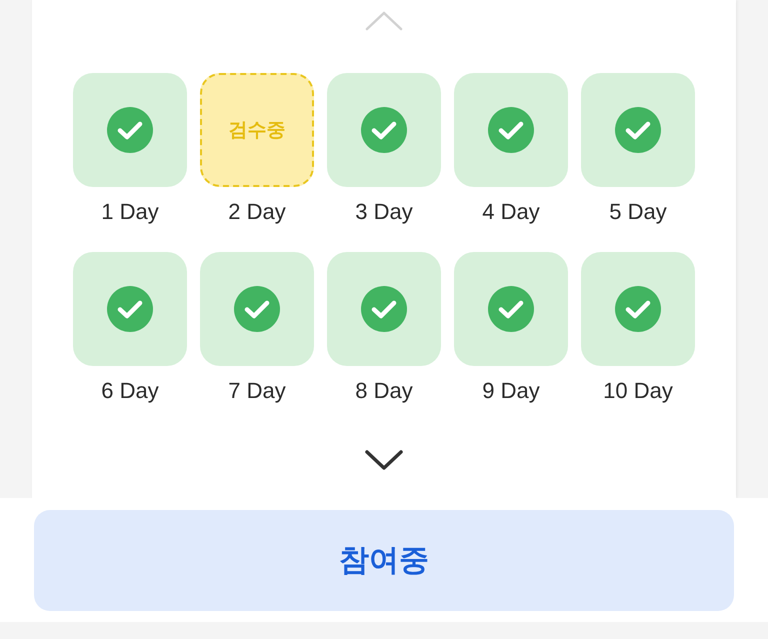 The width and height of the screenshot is (768, 639). Describe the element at coordinates (638, 212) in the screenshot. I see `day-label: 5 Day` at that location.